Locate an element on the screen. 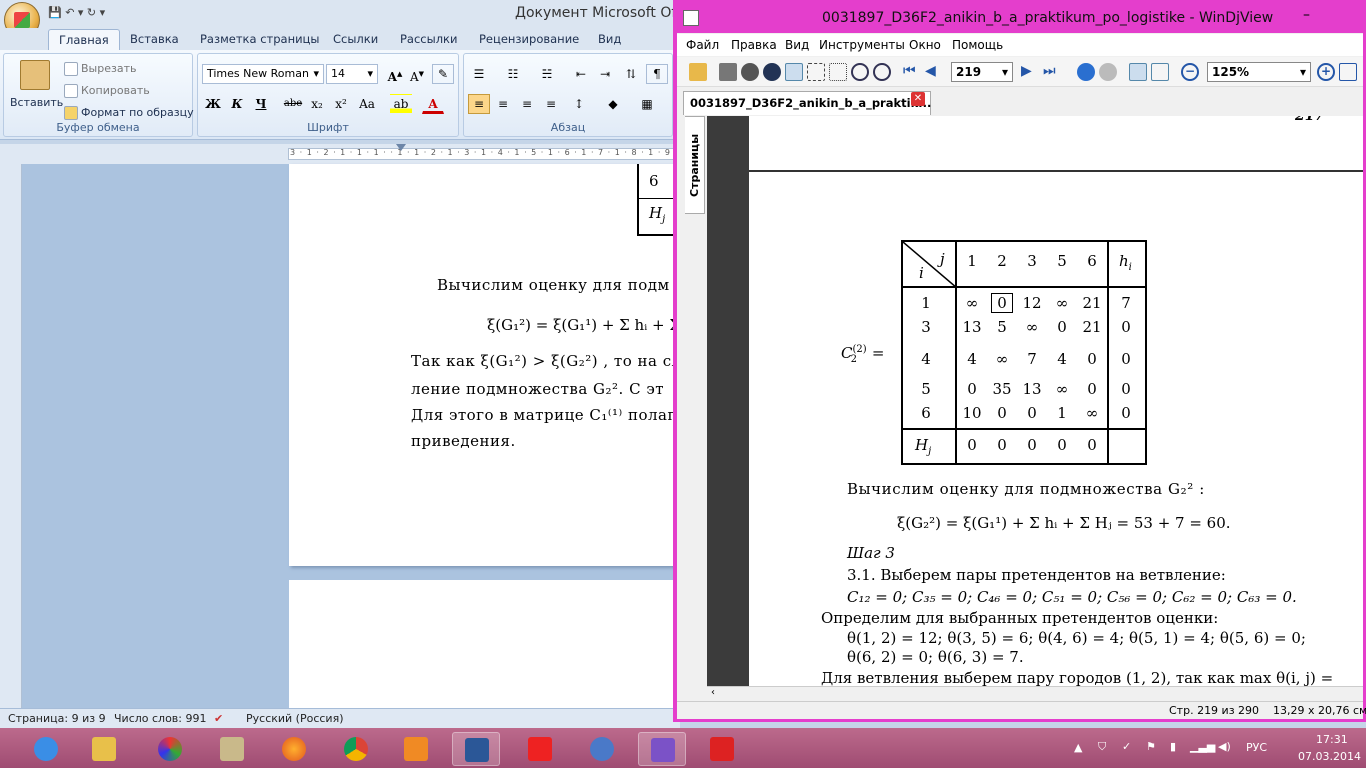  find-icon is located at coordinates (750, 72).